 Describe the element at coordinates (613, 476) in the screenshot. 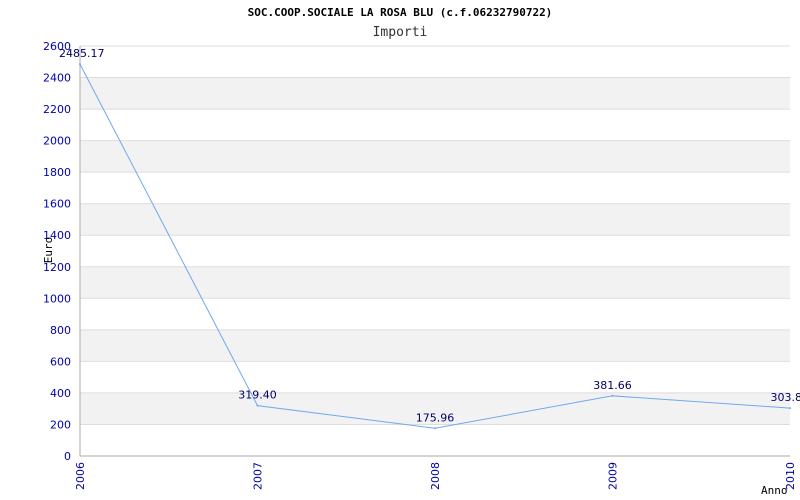

I see `x-tick-label: 2009` at that location.